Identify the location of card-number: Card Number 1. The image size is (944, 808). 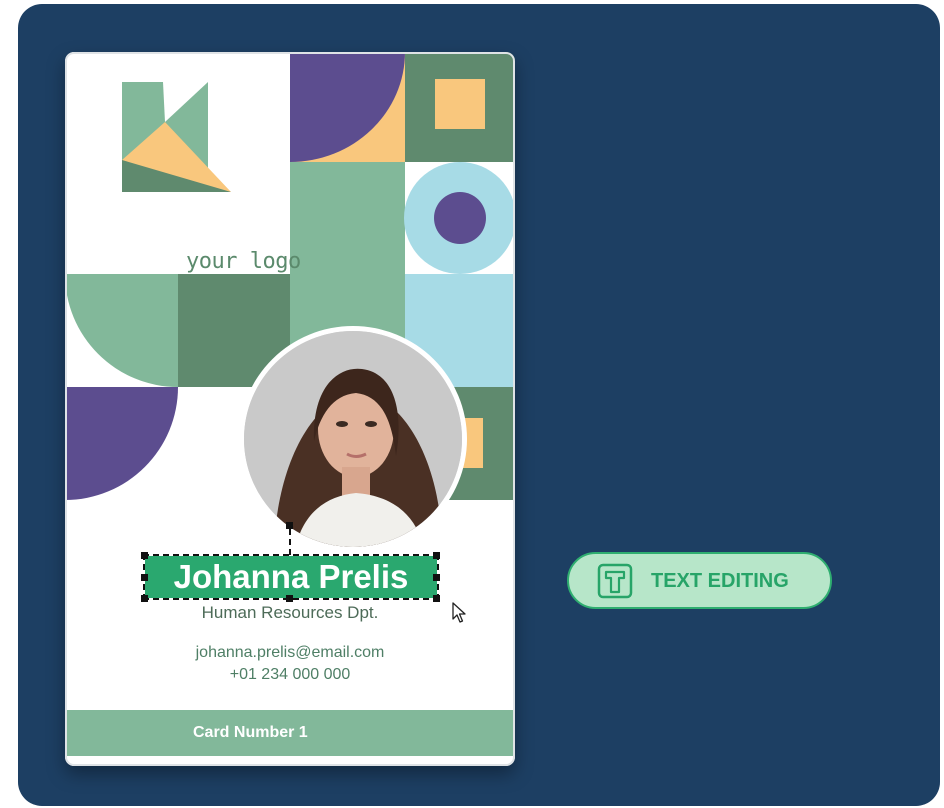
(250, 733).